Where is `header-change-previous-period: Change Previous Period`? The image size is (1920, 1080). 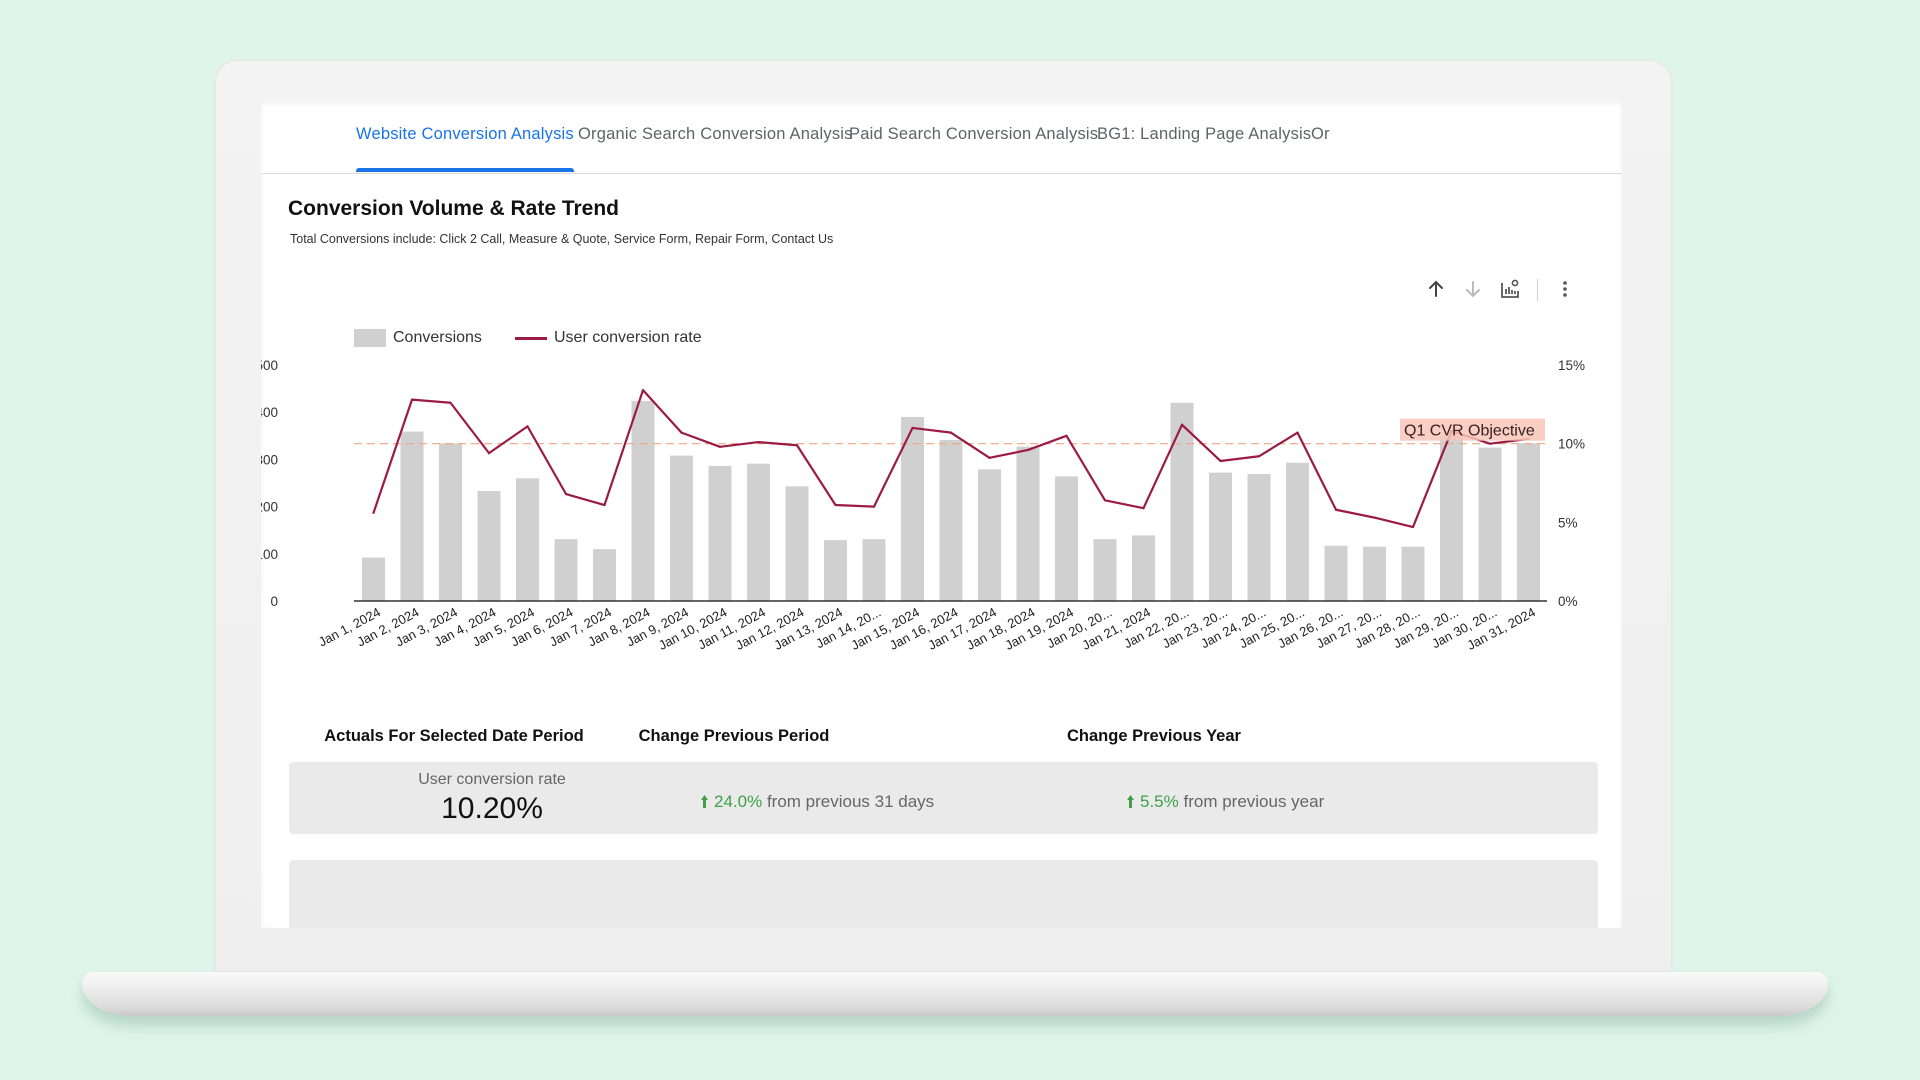
header-change-previous-period: Change Previous Period is located at coordinates (734, 736).